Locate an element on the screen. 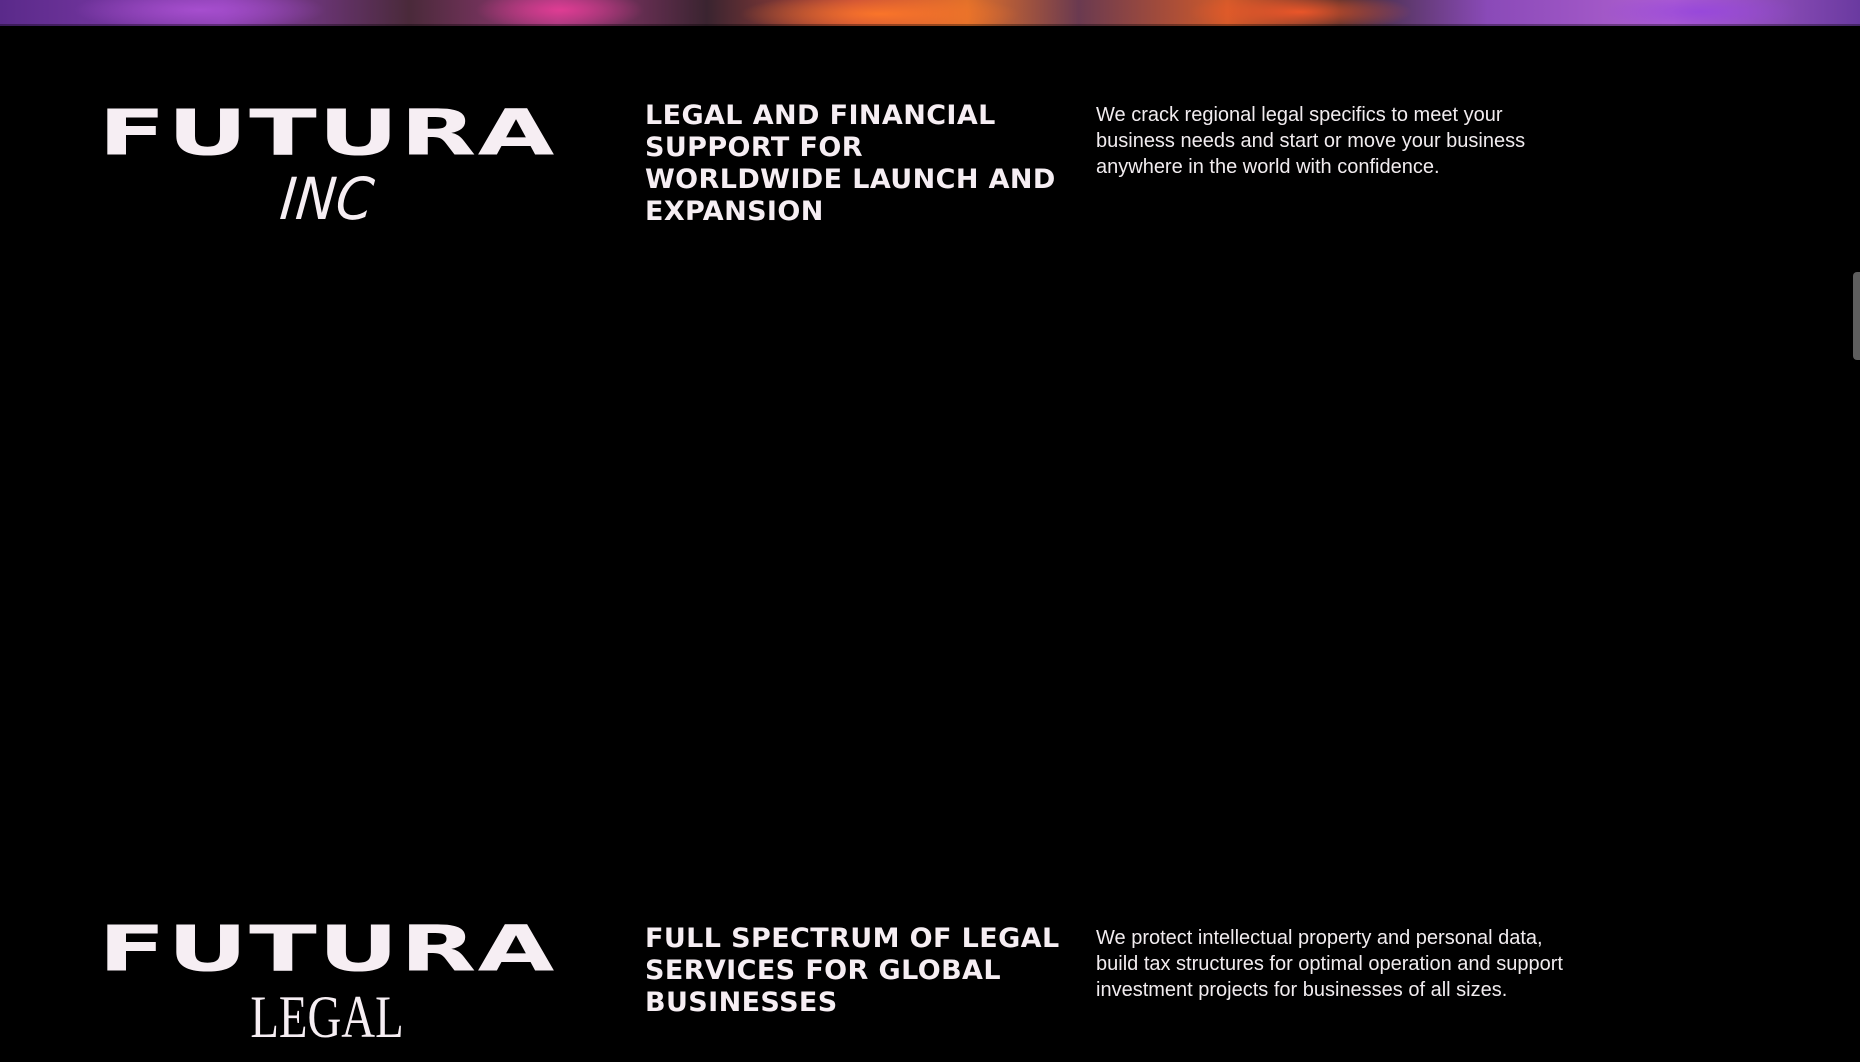  logo-subbrand: LEGAL is located at coordinates (327, 1017).